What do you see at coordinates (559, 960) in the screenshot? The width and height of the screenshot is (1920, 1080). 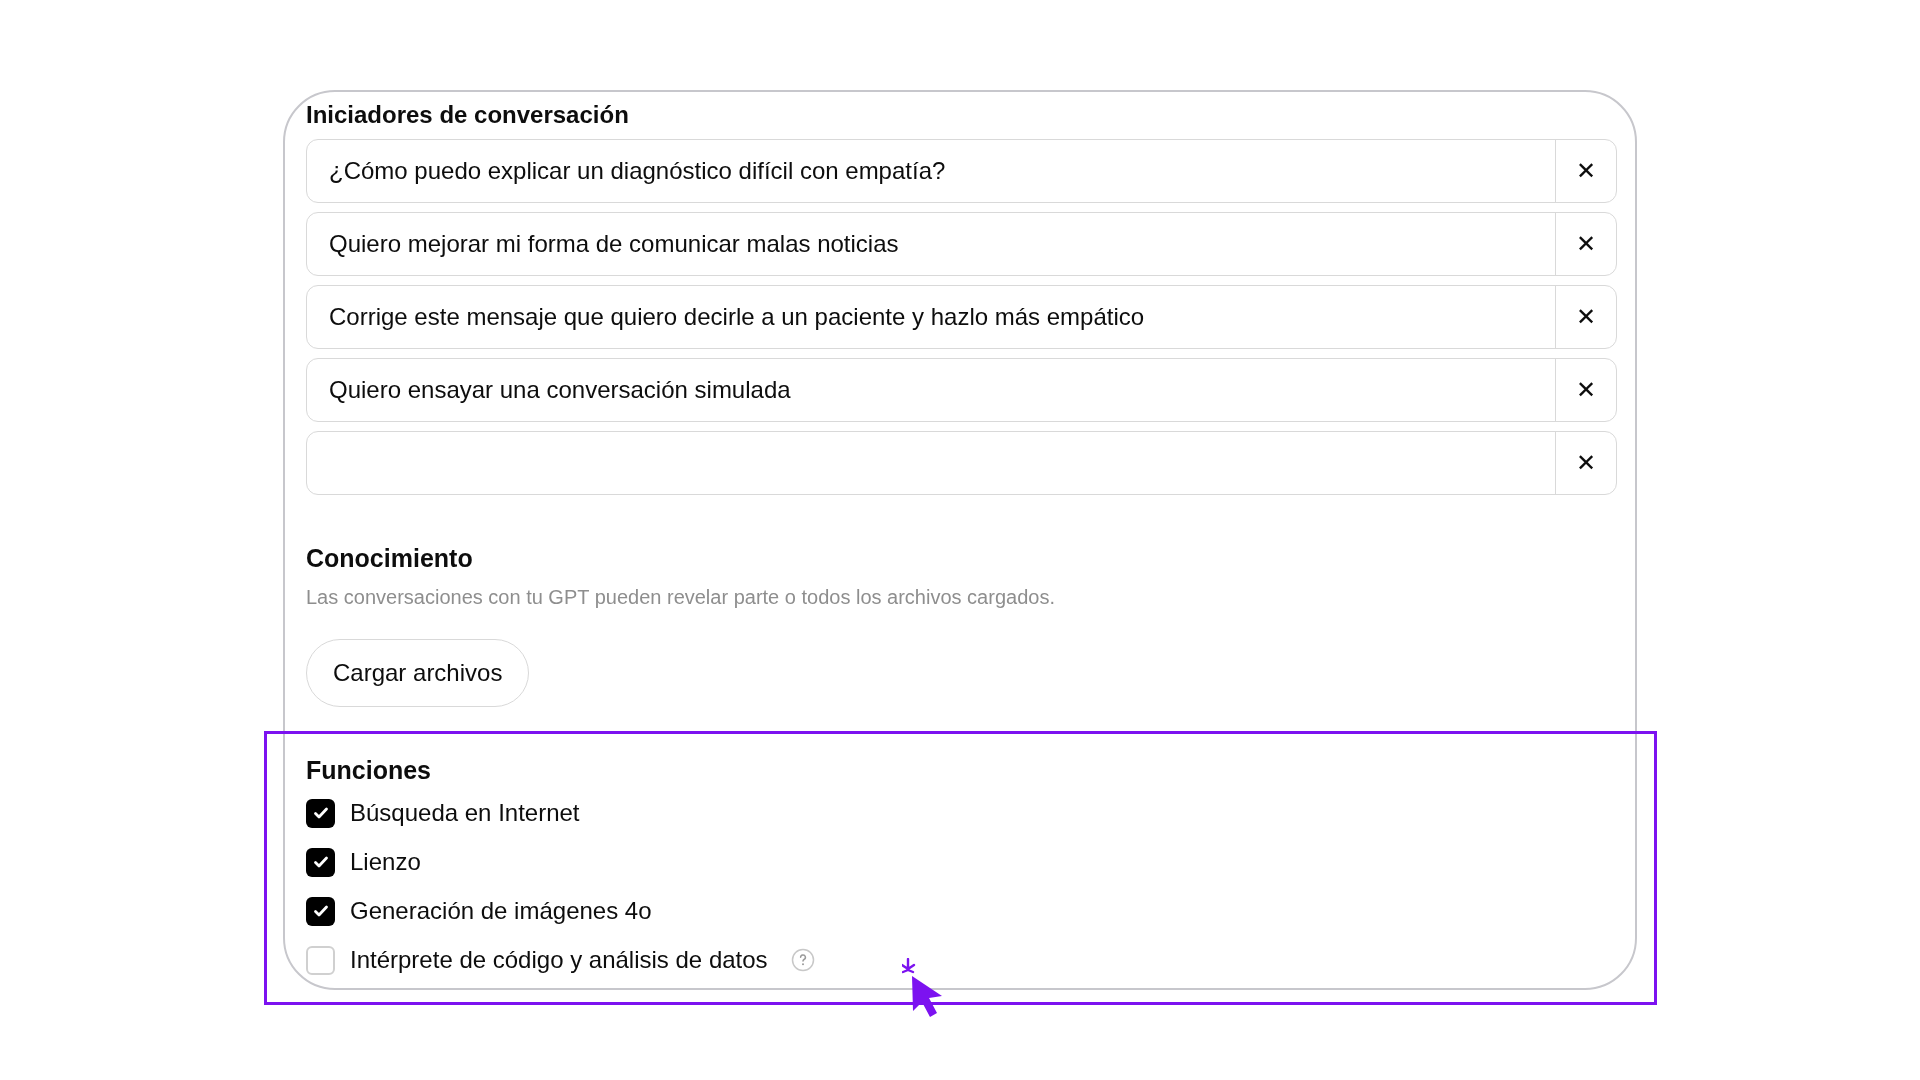 I see `checkbox-label: Intérprete de código y análisis de datos` at bounding box center [559, 960].